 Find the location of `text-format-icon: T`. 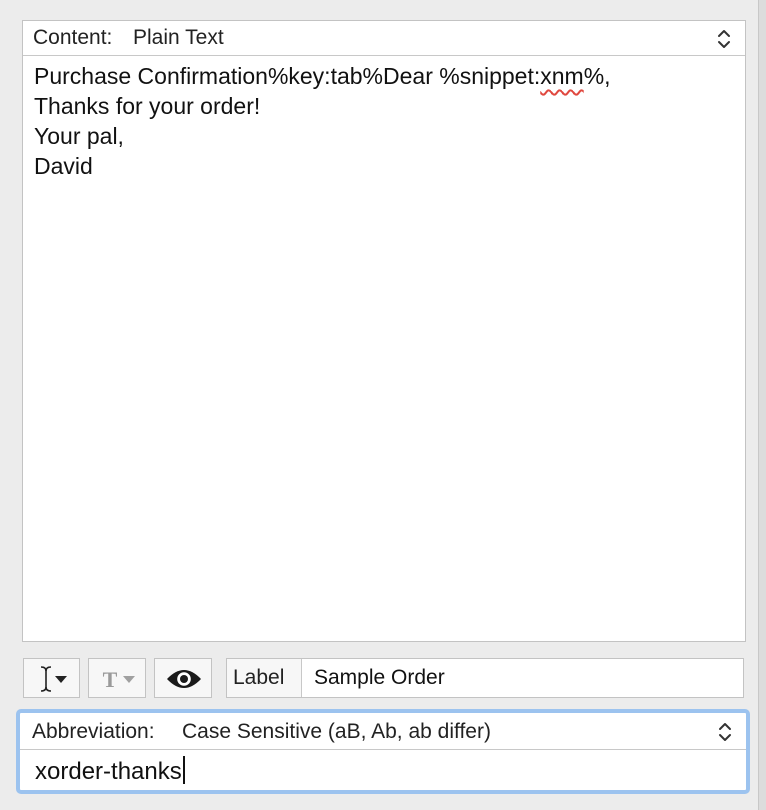

text-format-icon: T is located at coordinates (110, 679).